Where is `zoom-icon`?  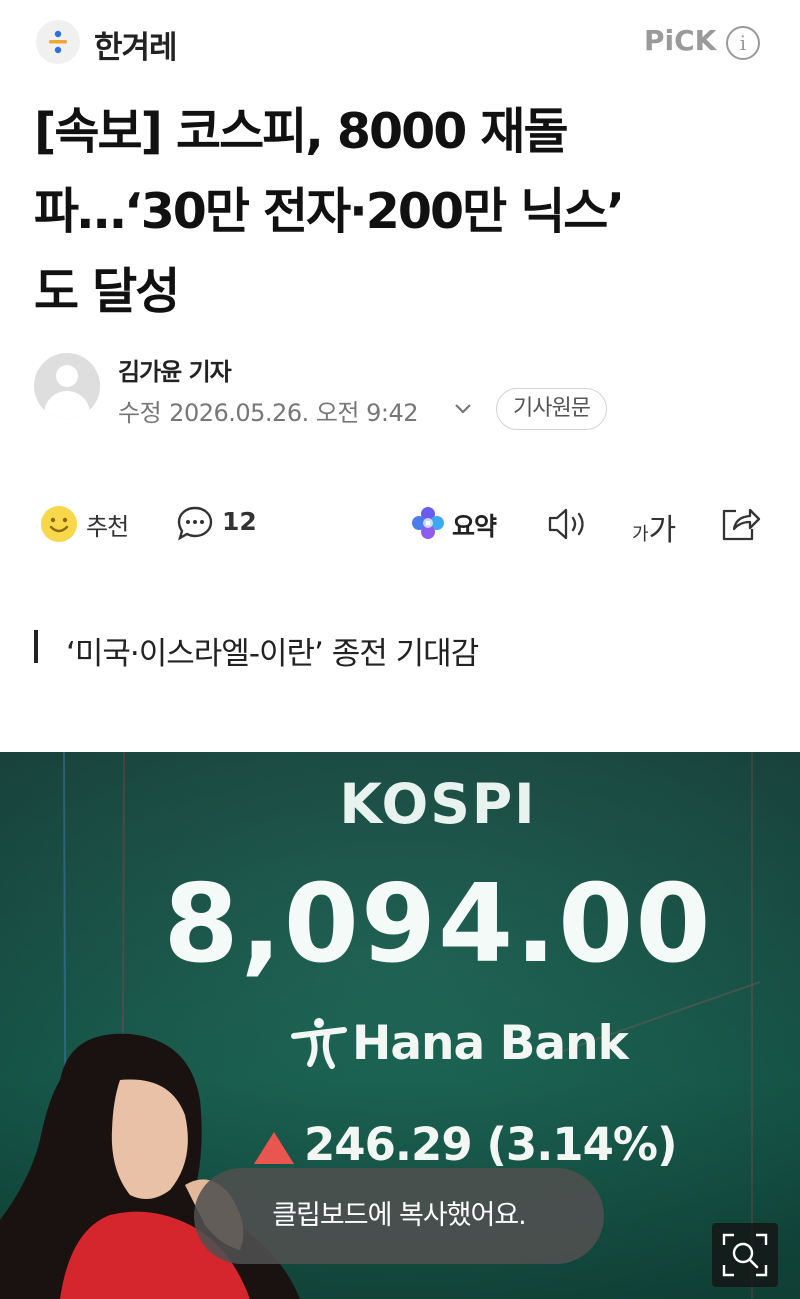
zoom-icon is located at coordinates (745, 1255).